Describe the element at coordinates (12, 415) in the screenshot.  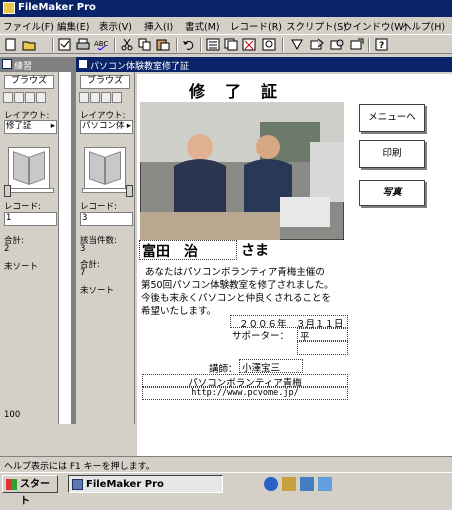
I see `zoom-level: 100` at that location.